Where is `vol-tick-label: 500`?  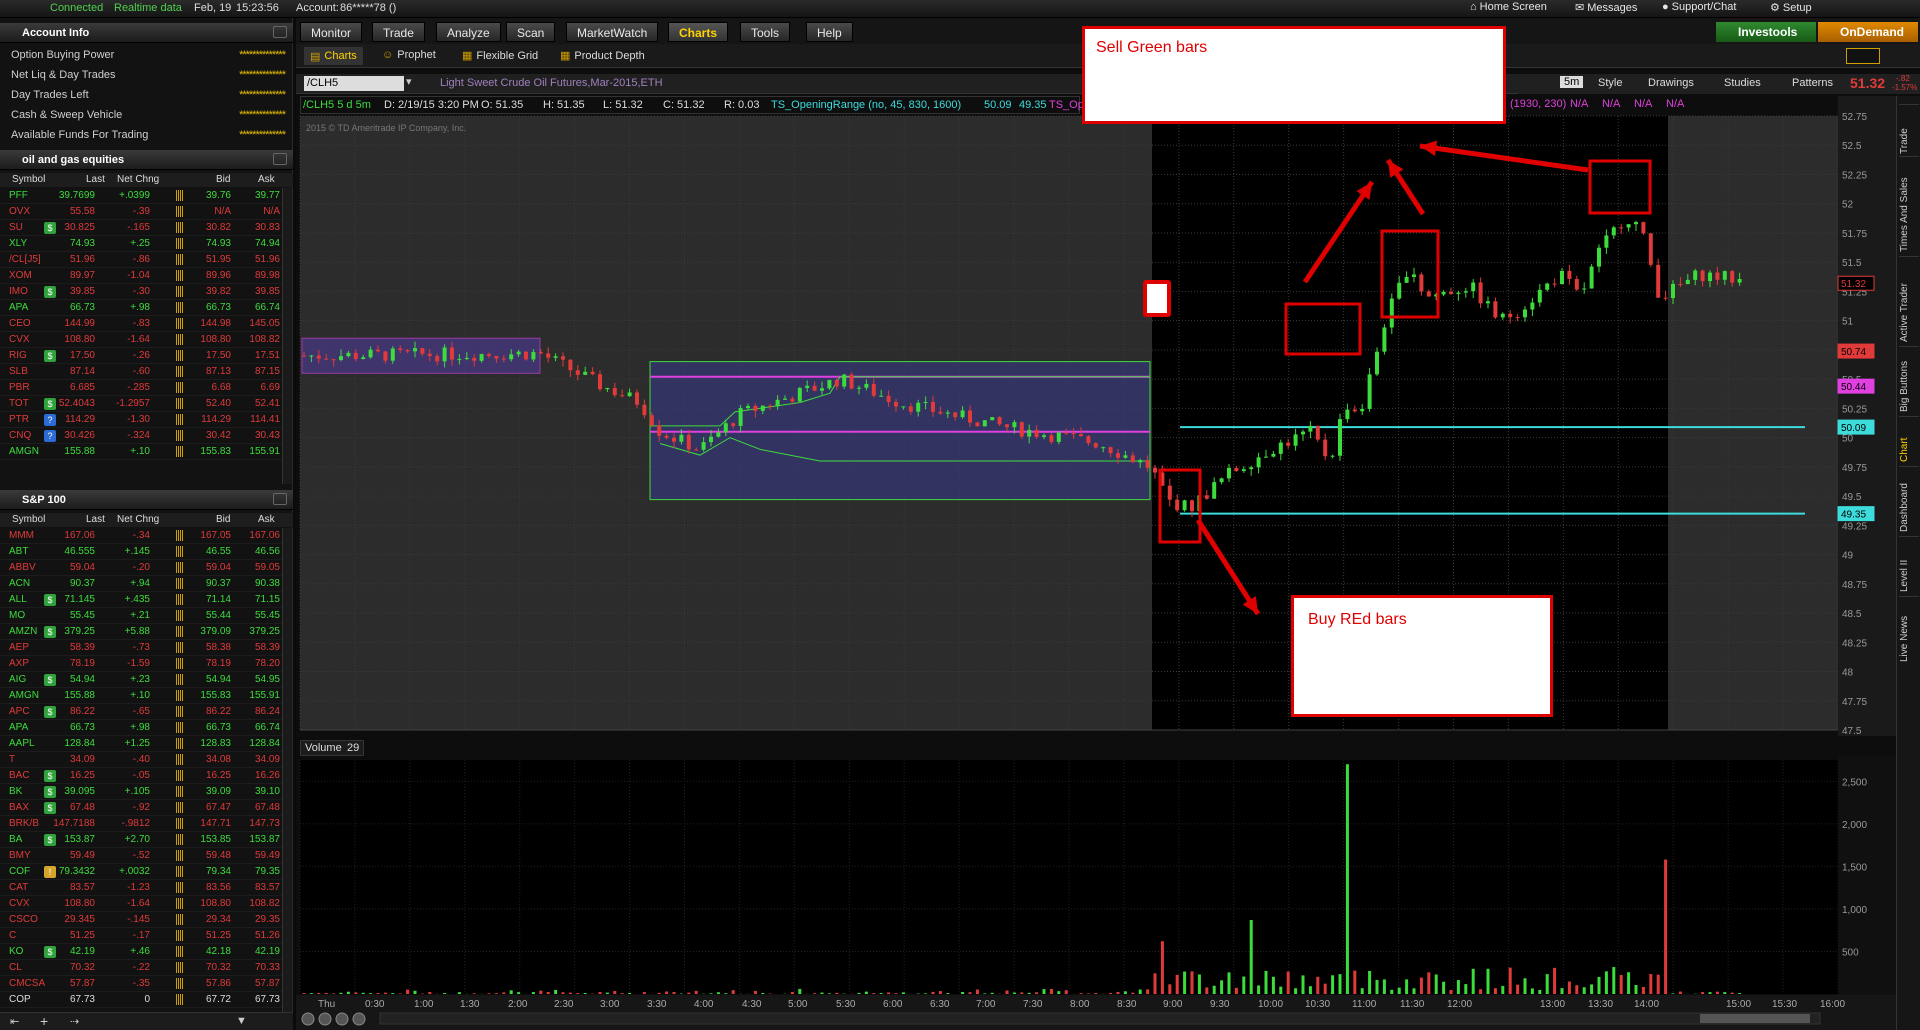
vol-tick-label: 500 is located at coordinates (1850, 952).